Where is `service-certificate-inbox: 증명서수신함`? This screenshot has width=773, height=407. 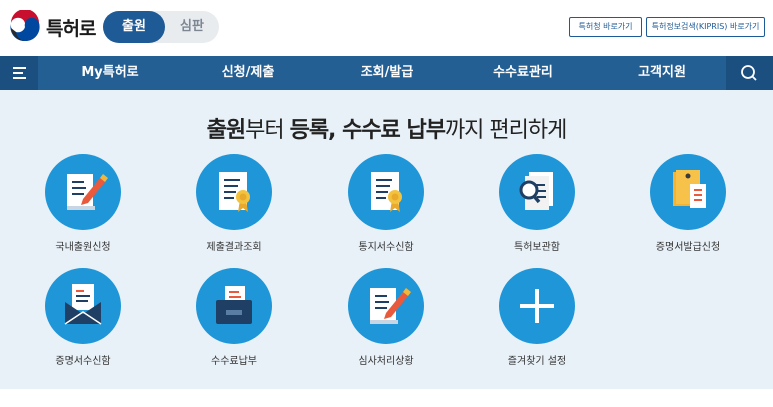 service-certificate-inbox: 증명서수신함 is located at coordinates (83, 323).